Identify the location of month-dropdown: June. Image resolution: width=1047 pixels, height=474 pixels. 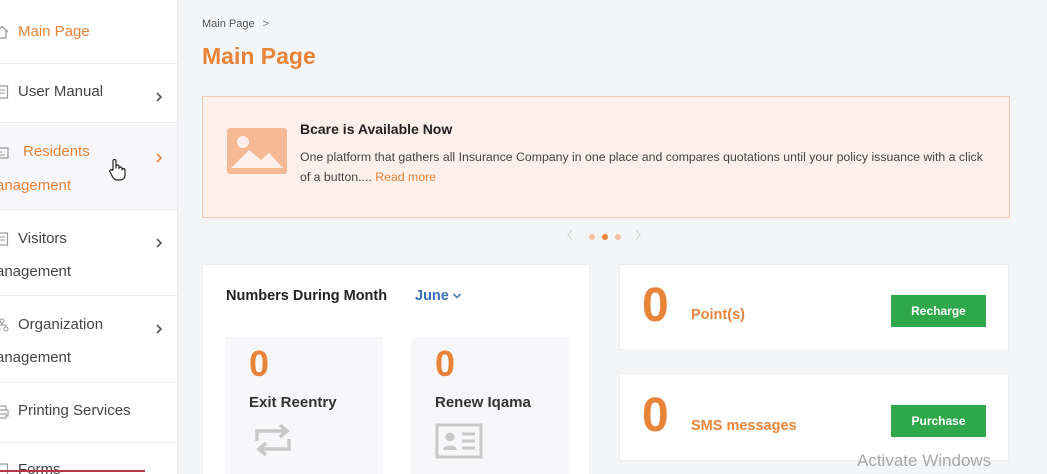
(438, 296).